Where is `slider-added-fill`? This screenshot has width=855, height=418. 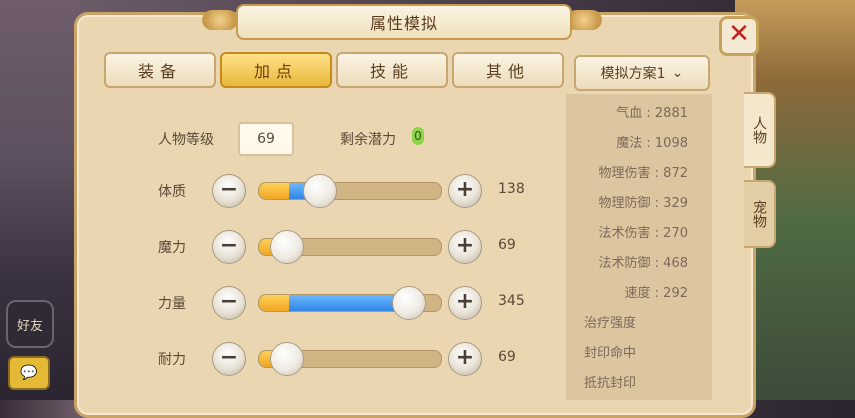 slider-added-fill is located at coordinates (343, 303).